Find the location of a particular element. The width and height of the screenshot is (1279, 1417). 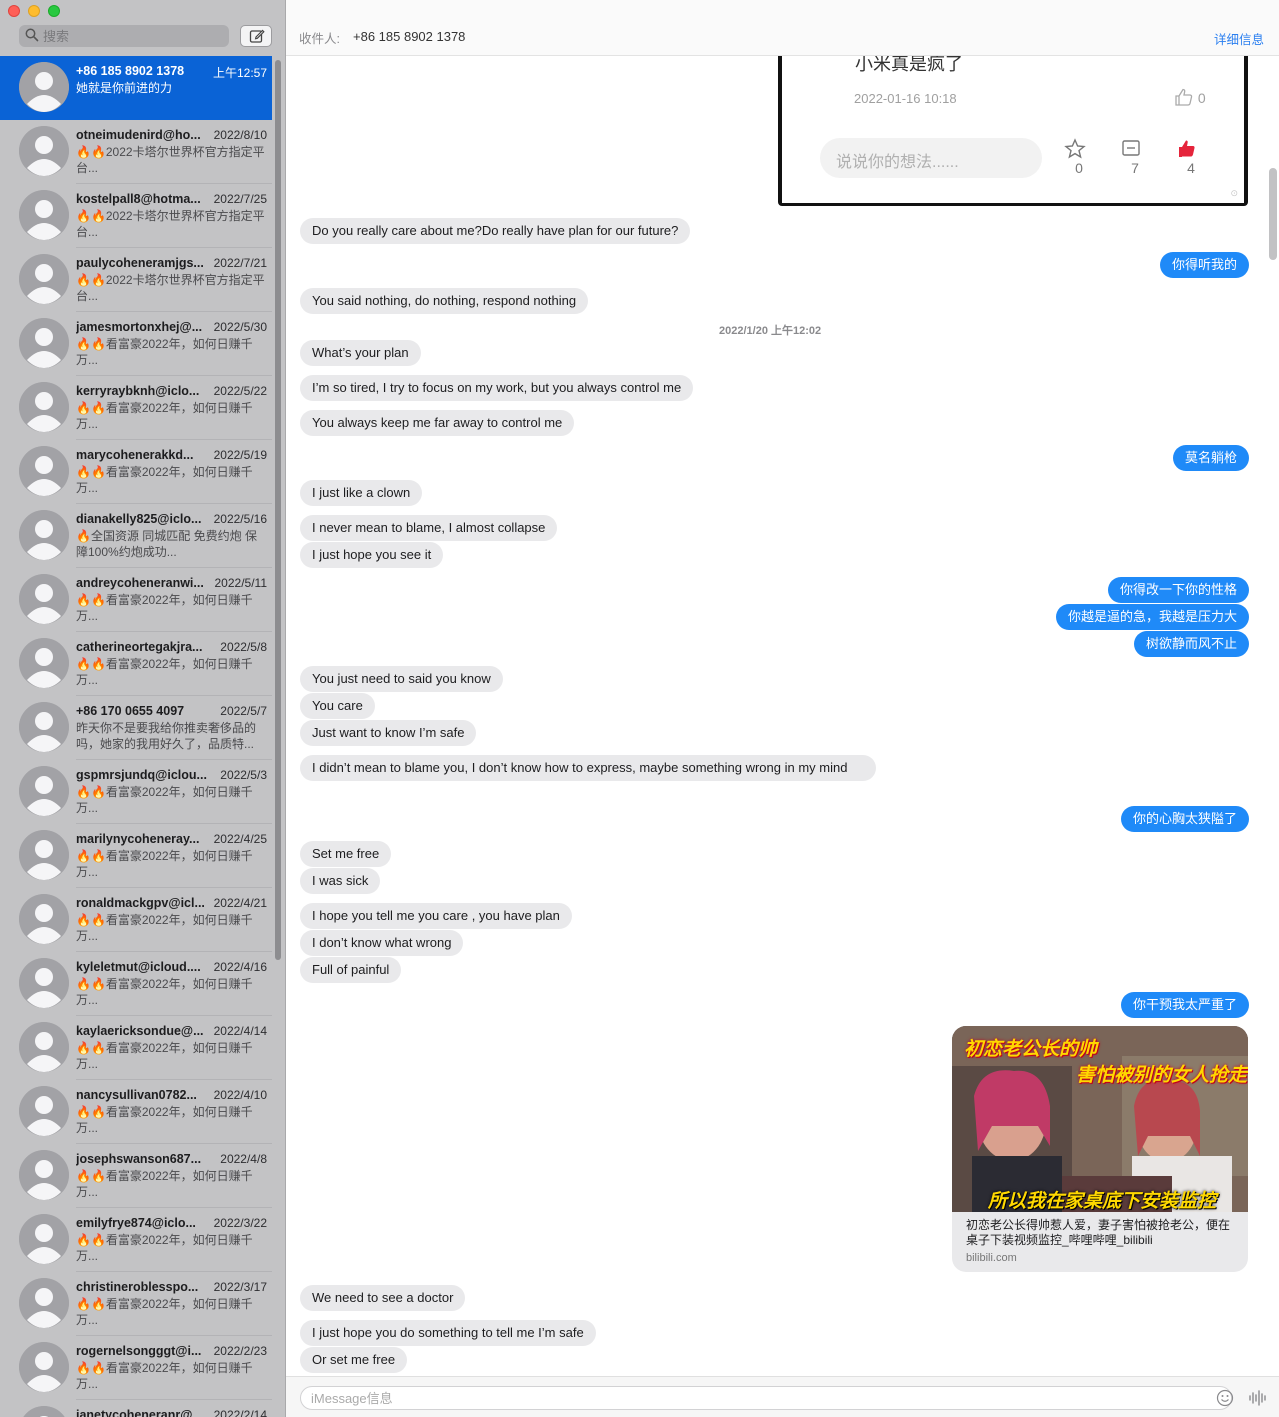

screenshot-date: 2022-01-16 10:18 is located at coordinates (905, 98).